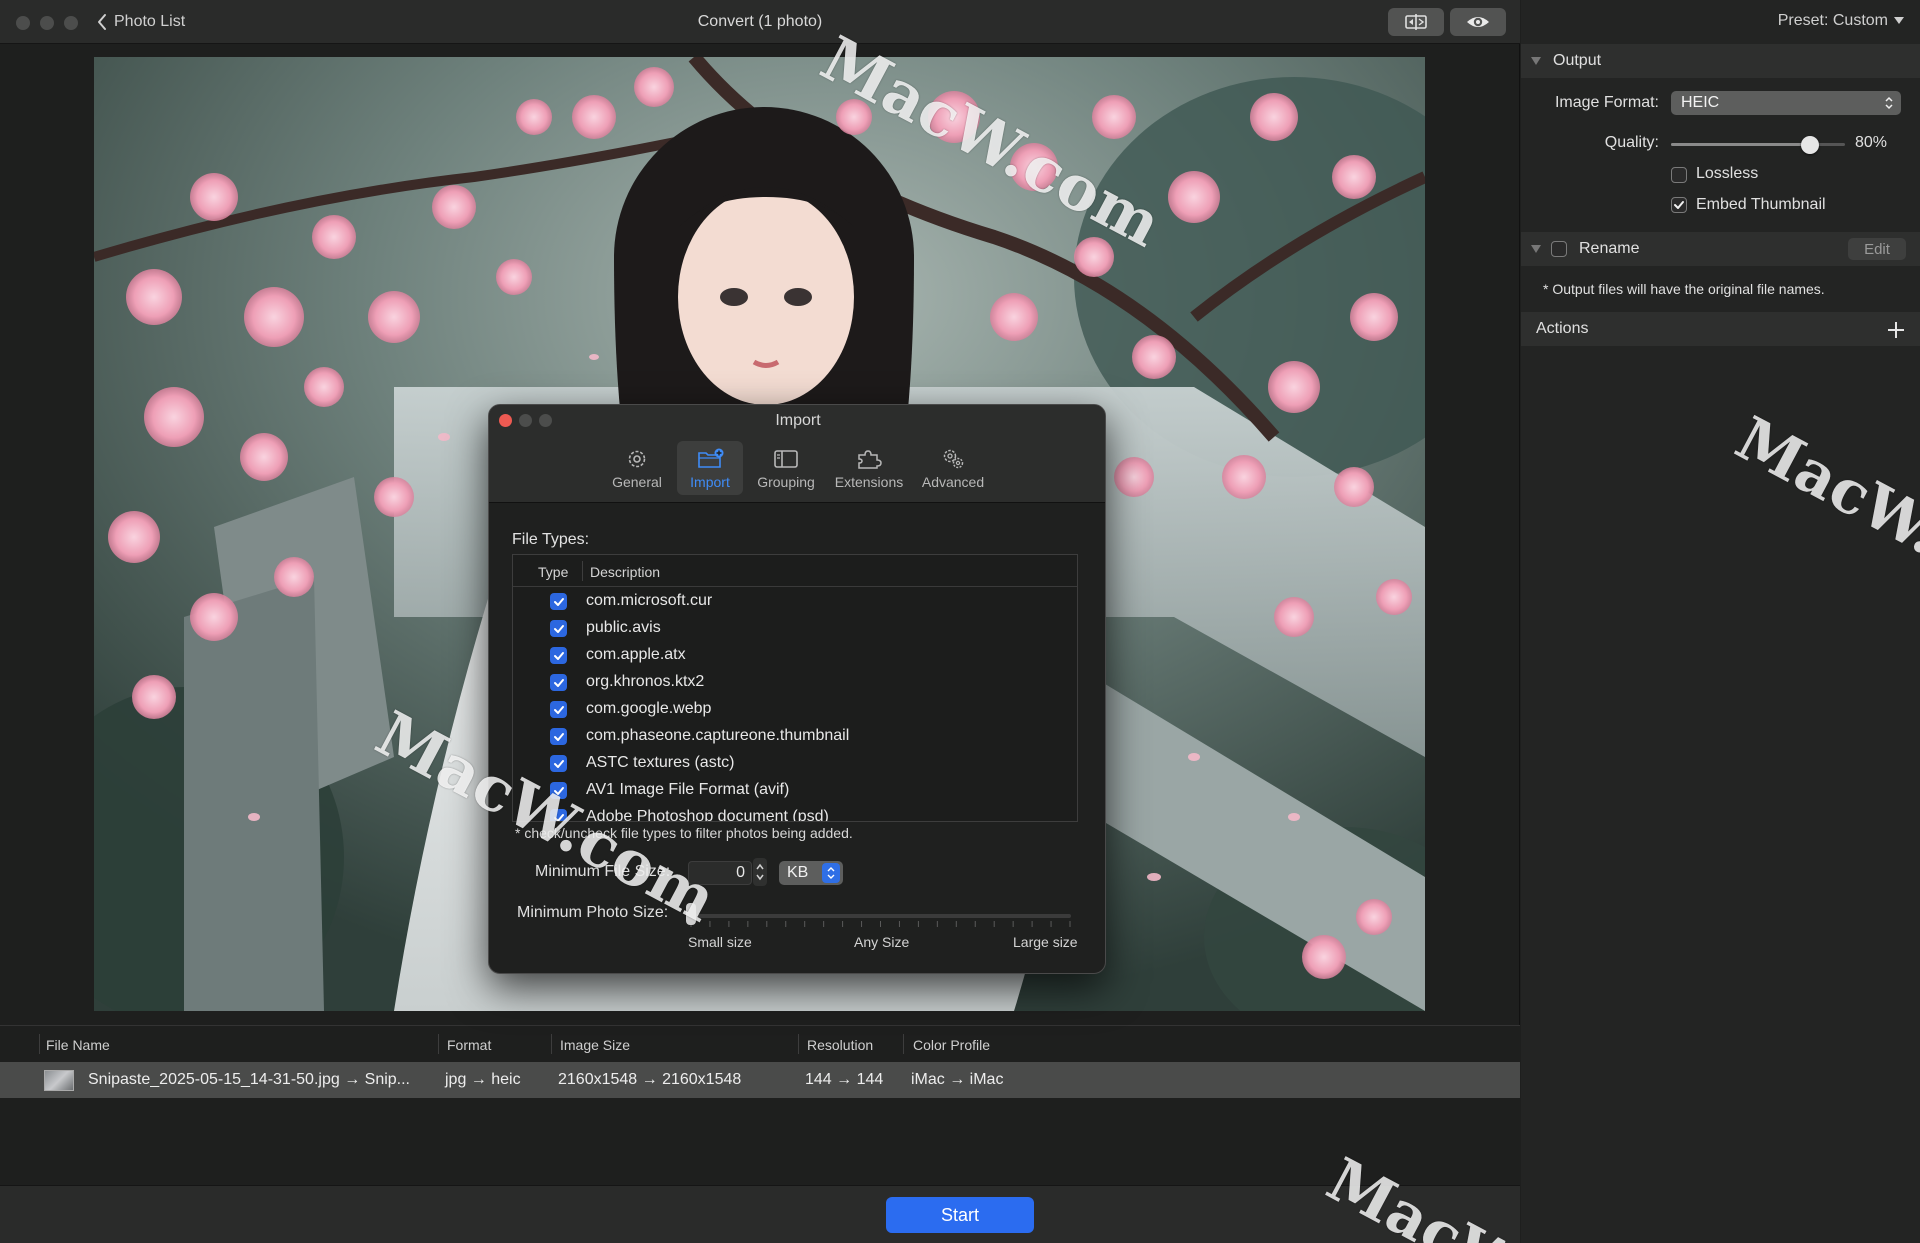  Describe the element at coordinates (711, 458) in the screenshot. I see `folder-plus-icon` at that location.